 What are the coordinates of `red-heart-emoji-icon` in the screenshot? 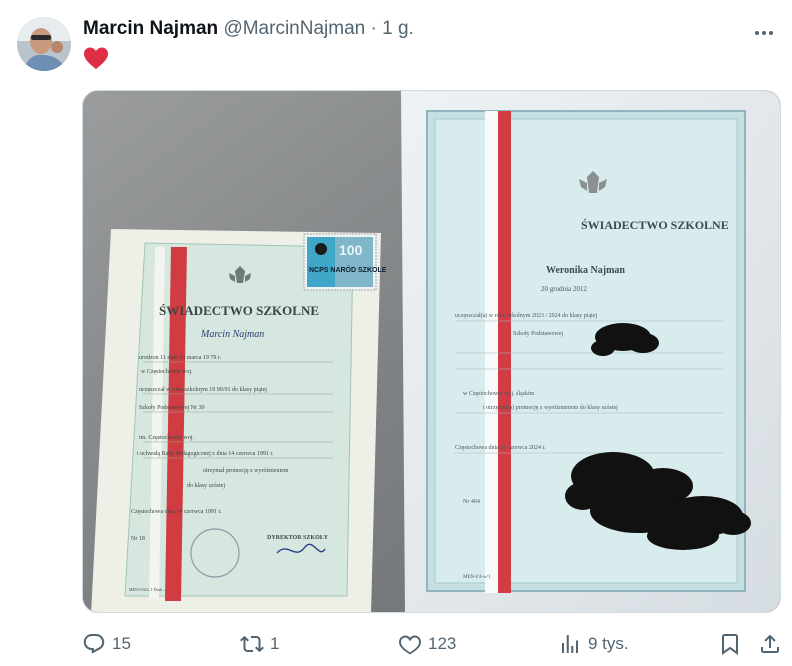 It's located at (96, 59).